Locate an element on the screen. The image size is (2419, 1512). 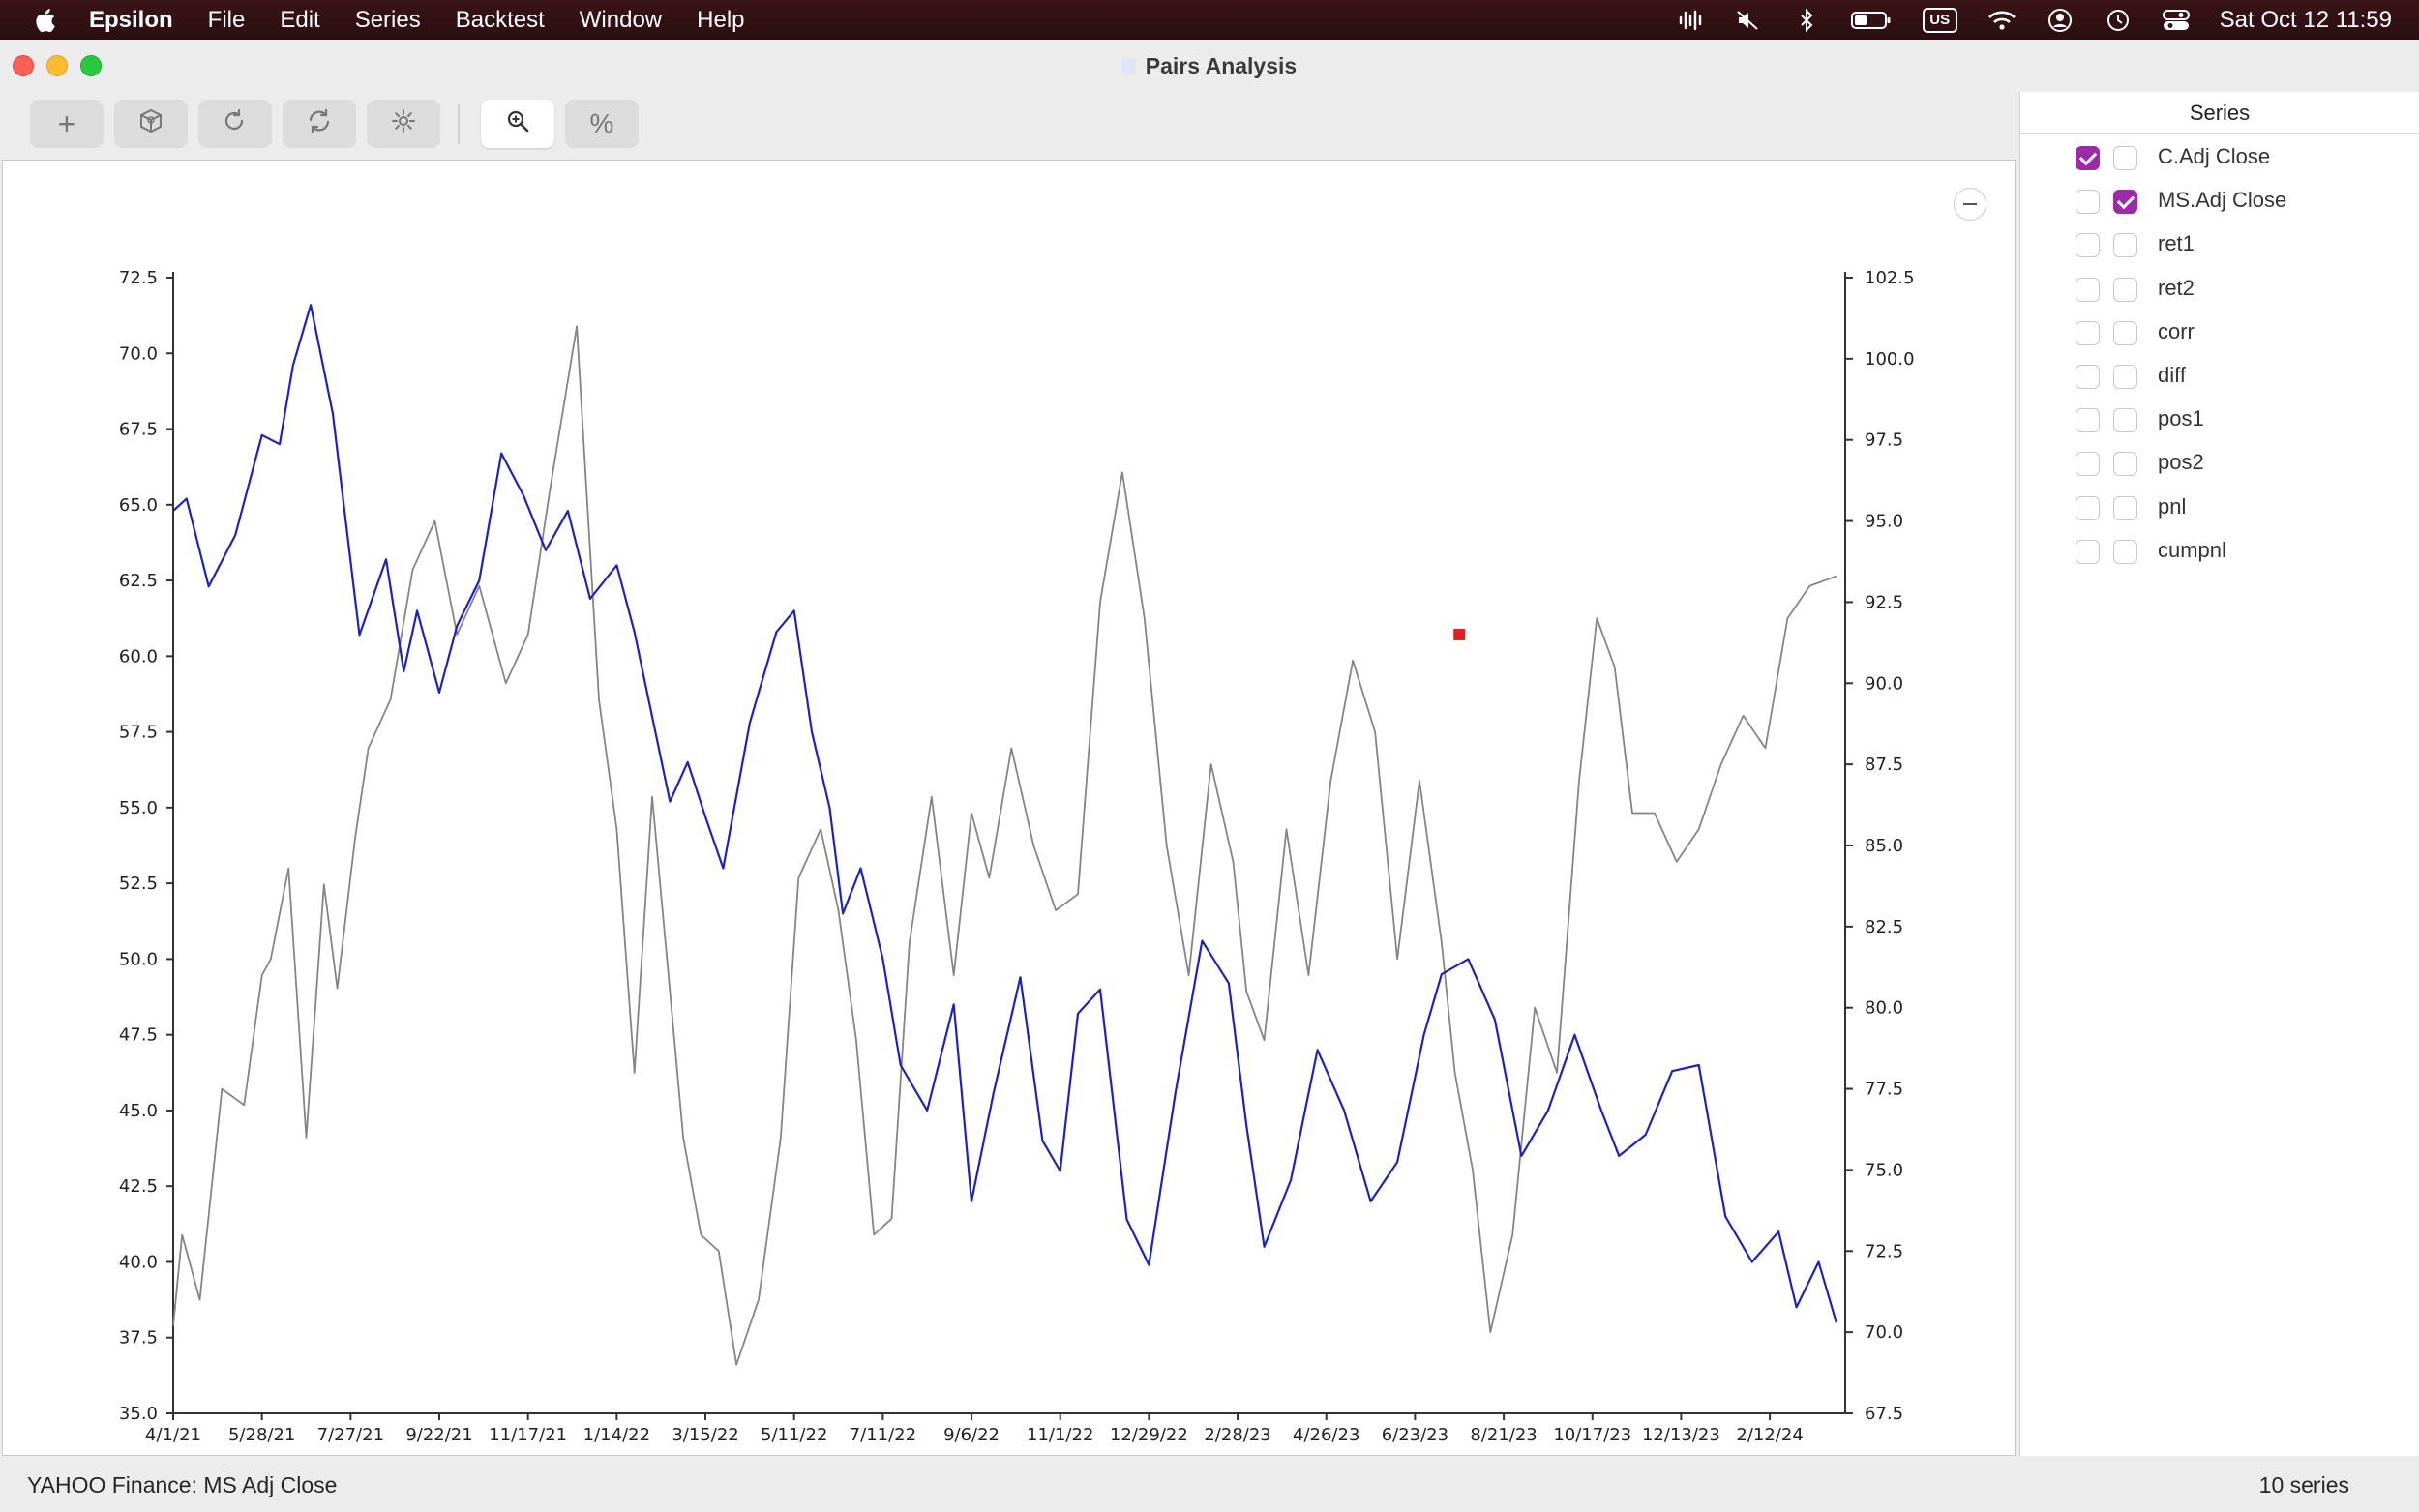
menu-edit: Edit is located at coordinates (299, 21).